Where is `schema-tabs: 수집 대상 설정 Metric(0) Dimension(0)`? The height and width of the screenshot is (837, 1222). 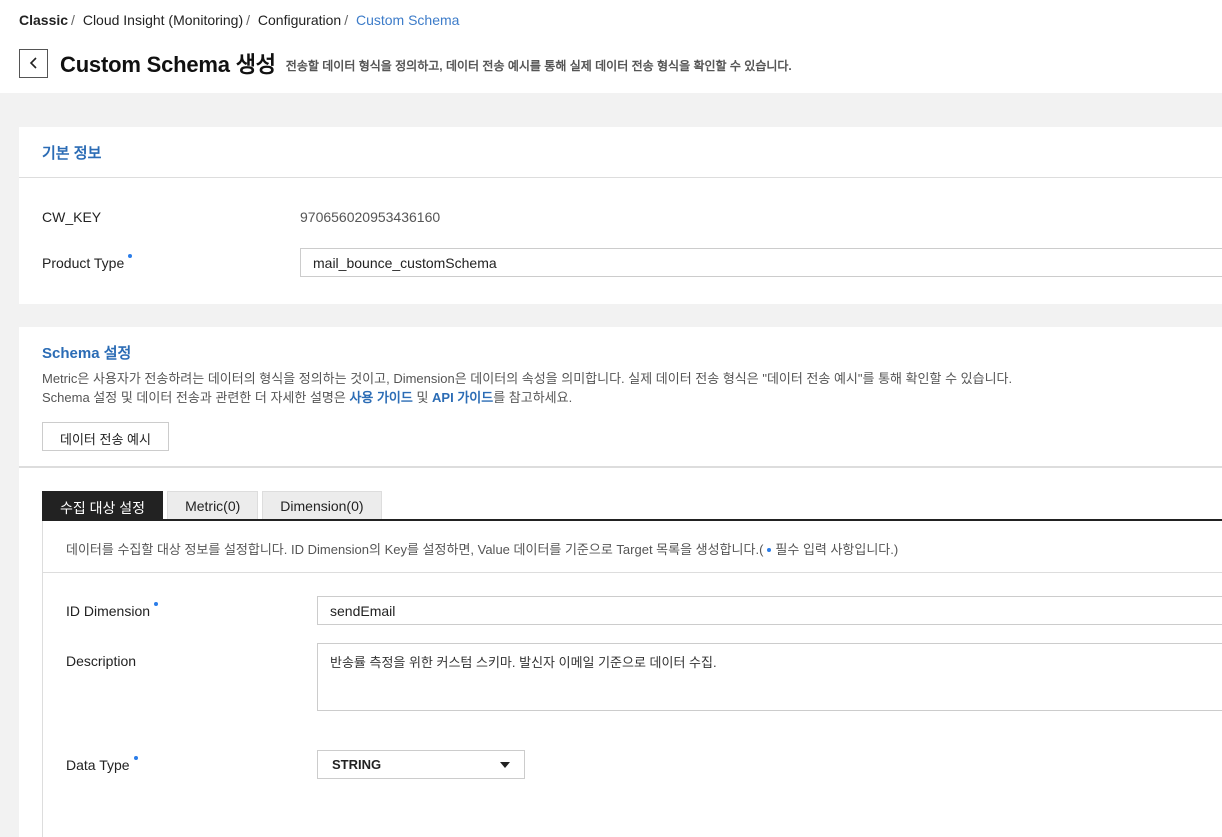
schema-tabs: 수집 대상 설정 Metric(0) Dimension(0) is located at coordinates (632, 506).